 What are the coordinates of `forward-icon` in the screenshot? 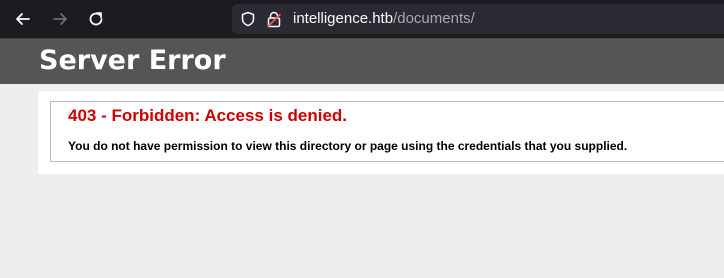 It's located at (60, 19).